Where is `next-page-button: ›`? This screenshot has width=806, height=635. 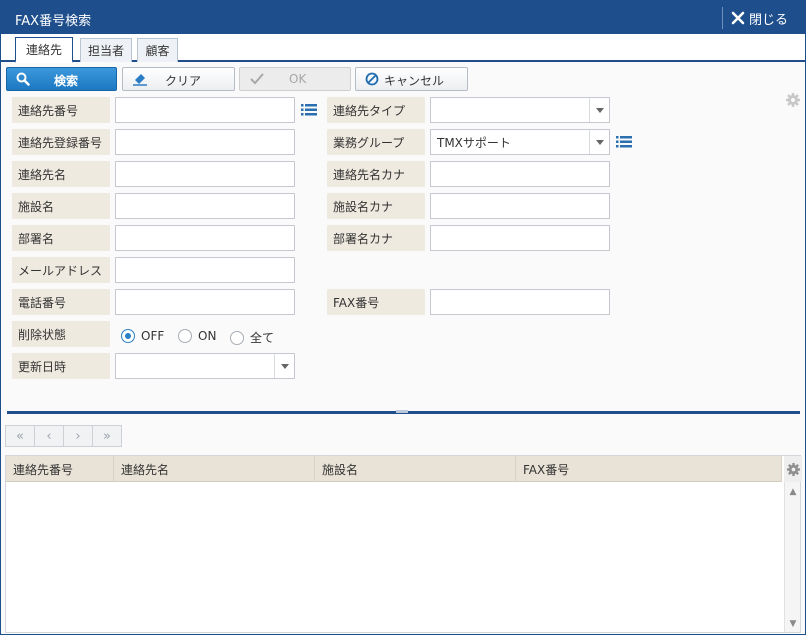 next-page-button: › is located at coordinates (78, 436).